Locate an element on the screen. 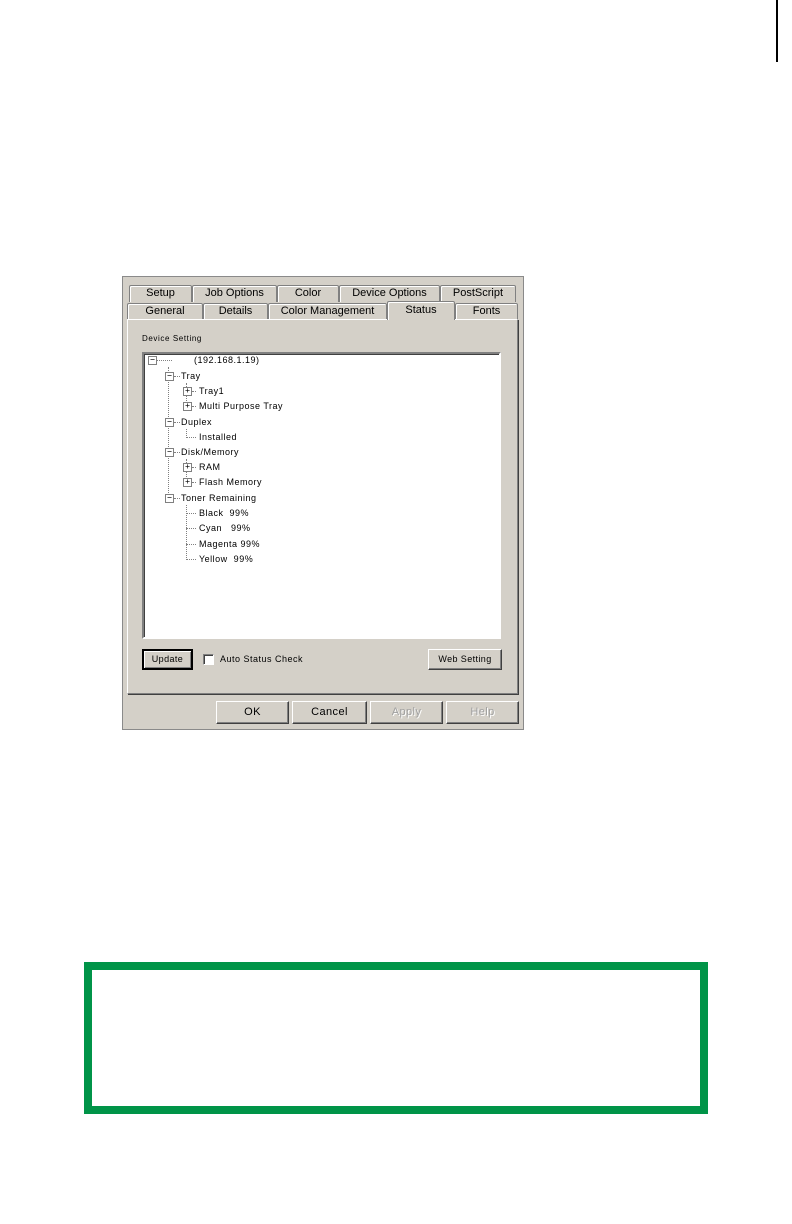 The image size is (792, 1224). tab-color: Color is located at coordinates (308, 293).